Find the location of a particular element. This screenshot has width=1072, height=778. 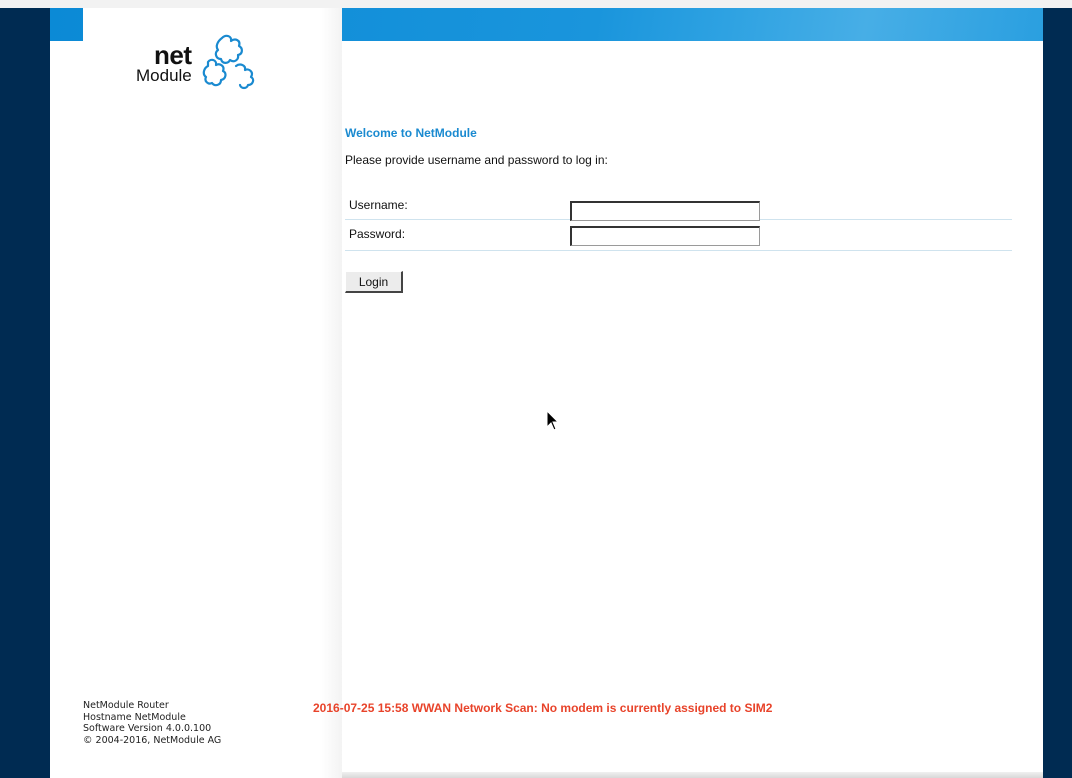

logo-net-text: net is located at coordinates (173, 55).